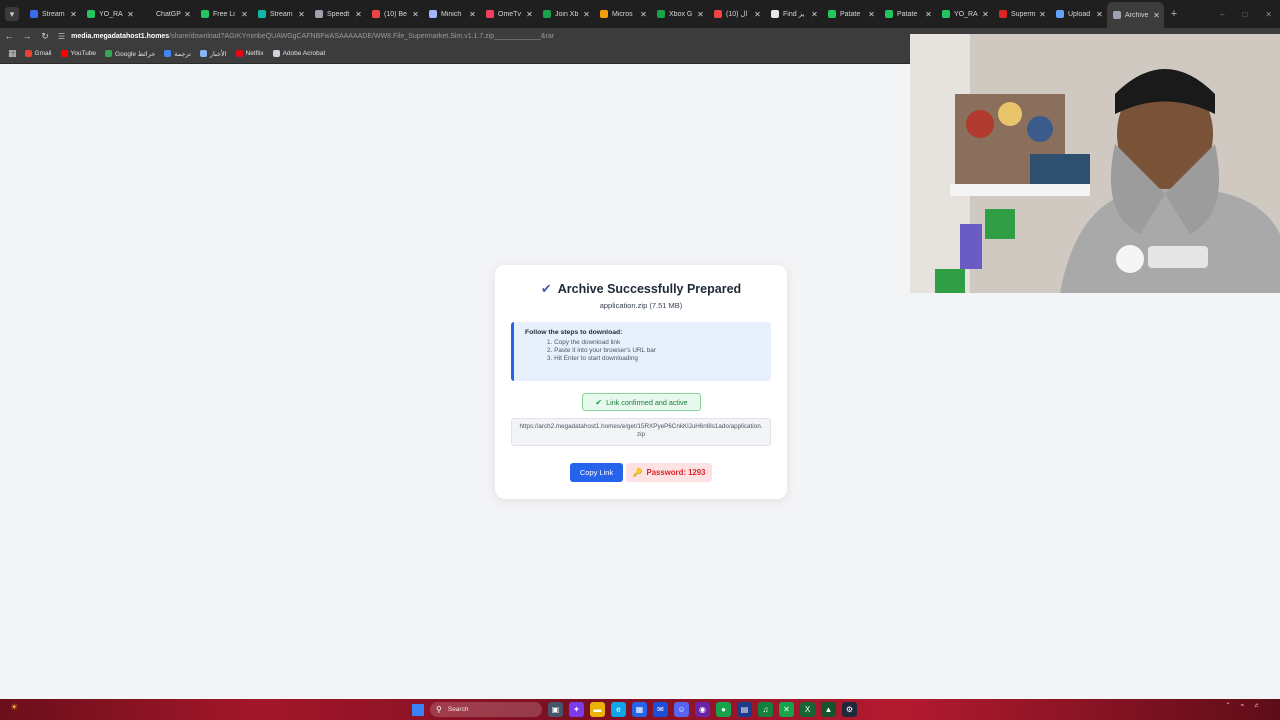  What do you see at coordinates (765, 709) in the screenshot?
I see `spotify-icon: ♫` at bounding box center [765, 709].